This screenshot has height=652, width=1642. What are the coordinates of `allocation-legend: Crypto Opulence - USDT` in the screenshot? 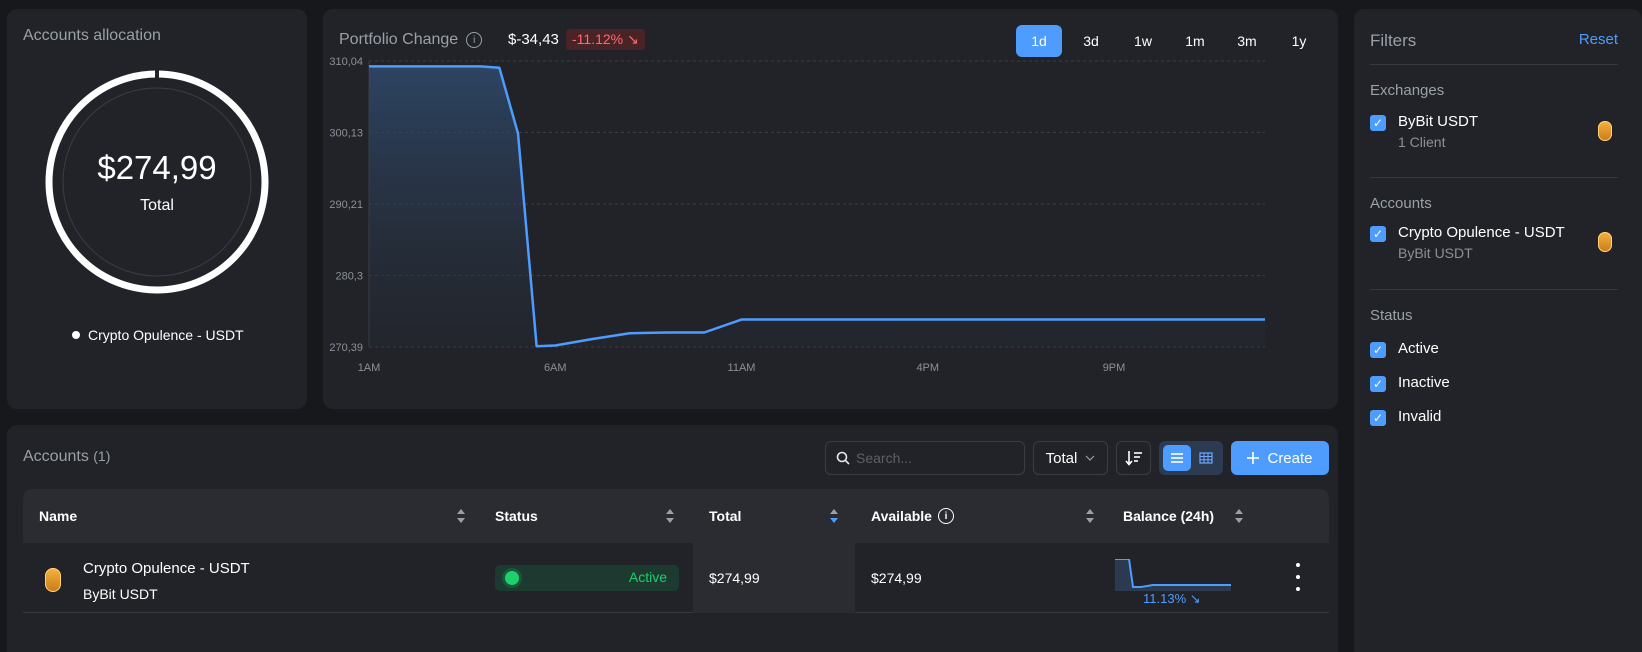 It's located at (158, 335).